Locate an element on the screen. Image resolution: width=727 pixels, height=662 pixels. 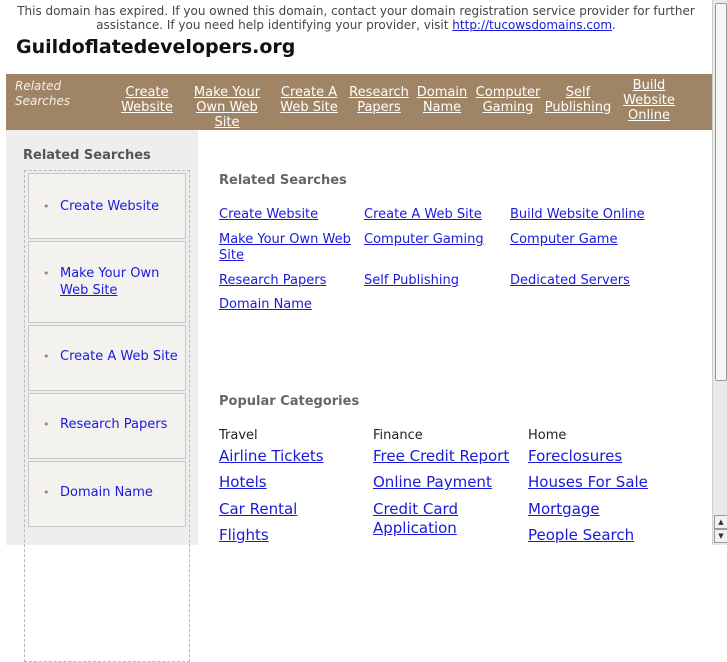
nav-link-create-a-web-site: Create A Web Site is located at coordinates (309, 100).